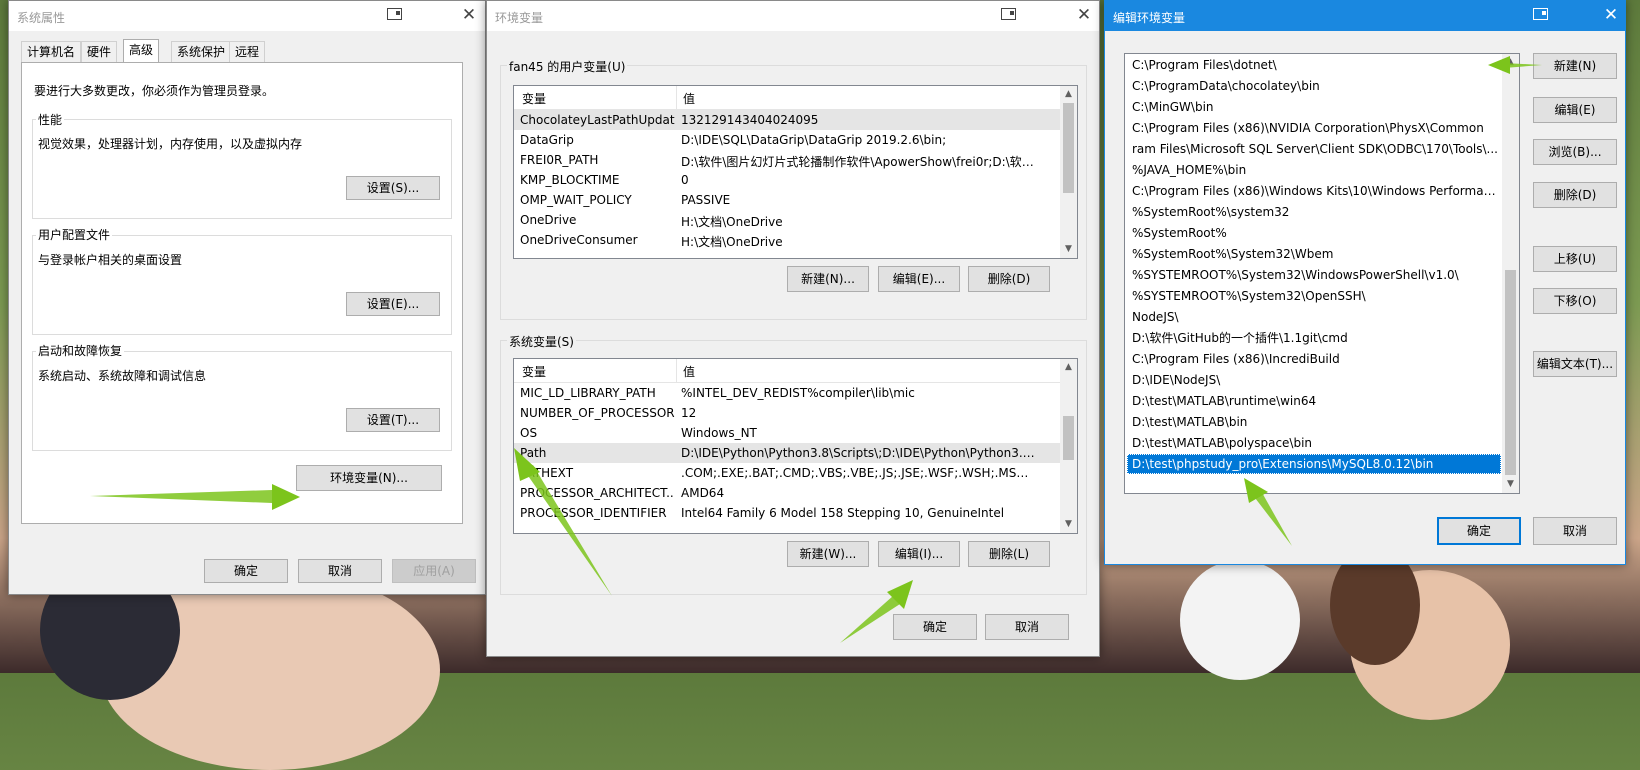 The image size is (1640, 770). What do you see at coordinates (793, 16) in the screenshot?
I see `environment-variables-titlebar: 环境变量 ✕` at bounding box center [793, 16].